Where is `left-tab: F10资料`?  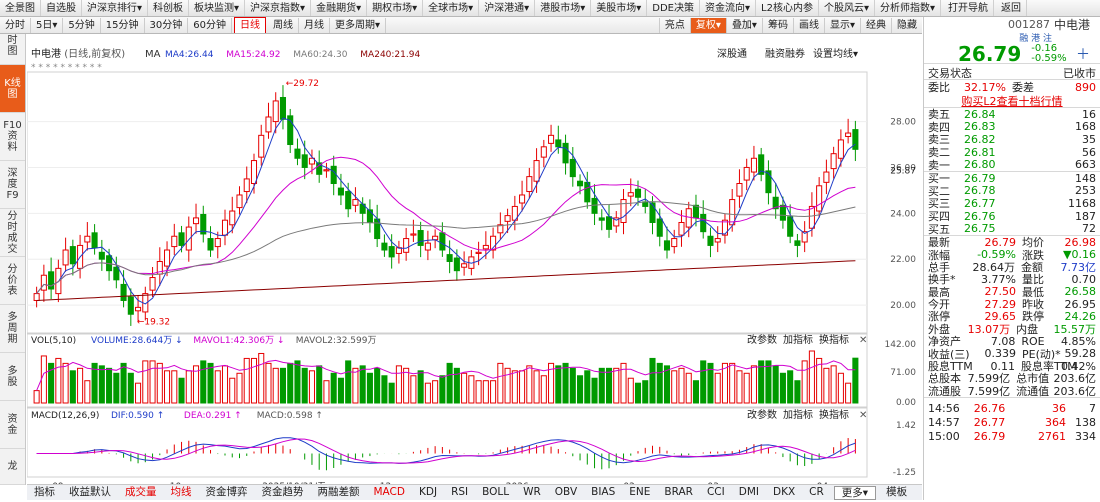 left-tab: F10资料 is located at coordinates (12, 137).